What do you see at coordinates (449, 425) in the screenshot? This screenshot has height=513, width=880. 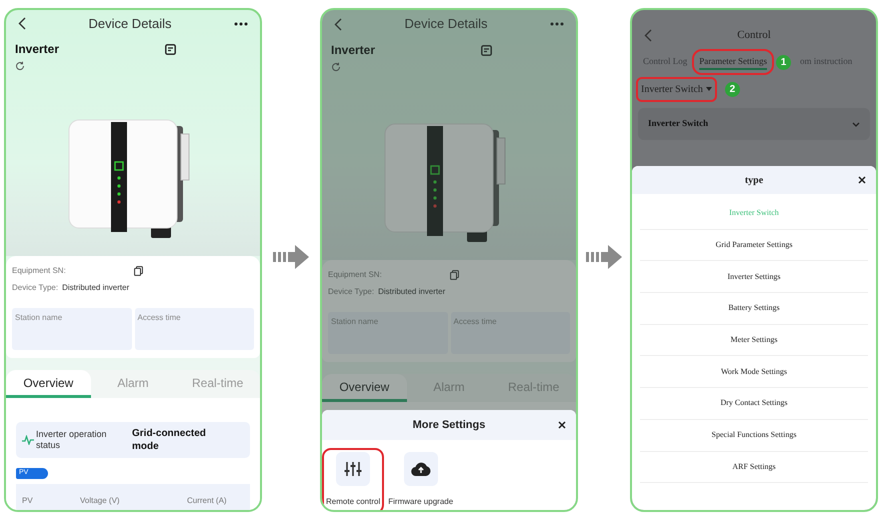 I see `sheet-title: More Settings` at bounding box center [449, 425].